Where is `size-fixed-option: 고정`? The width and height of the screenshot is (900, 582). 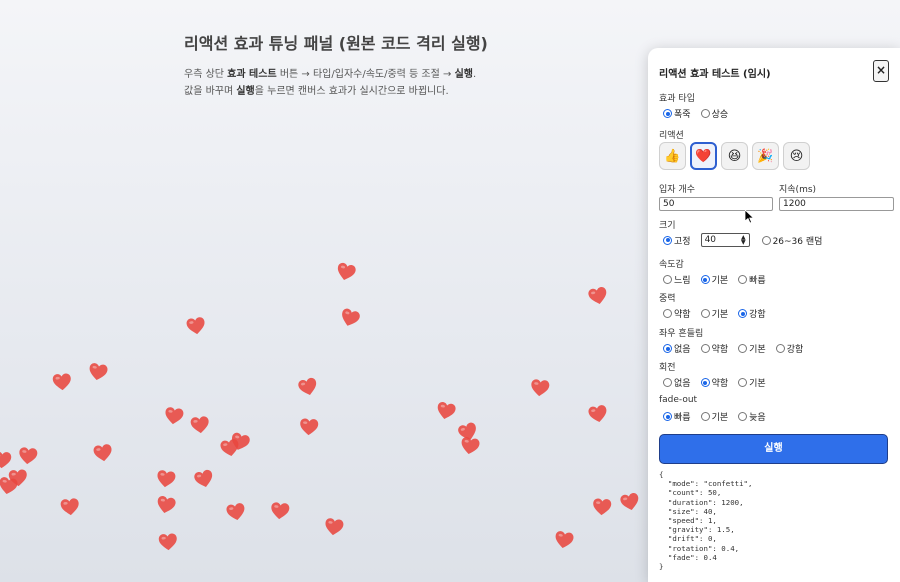 size-fixed-option: 고정 is located at coordinates (677, 240).